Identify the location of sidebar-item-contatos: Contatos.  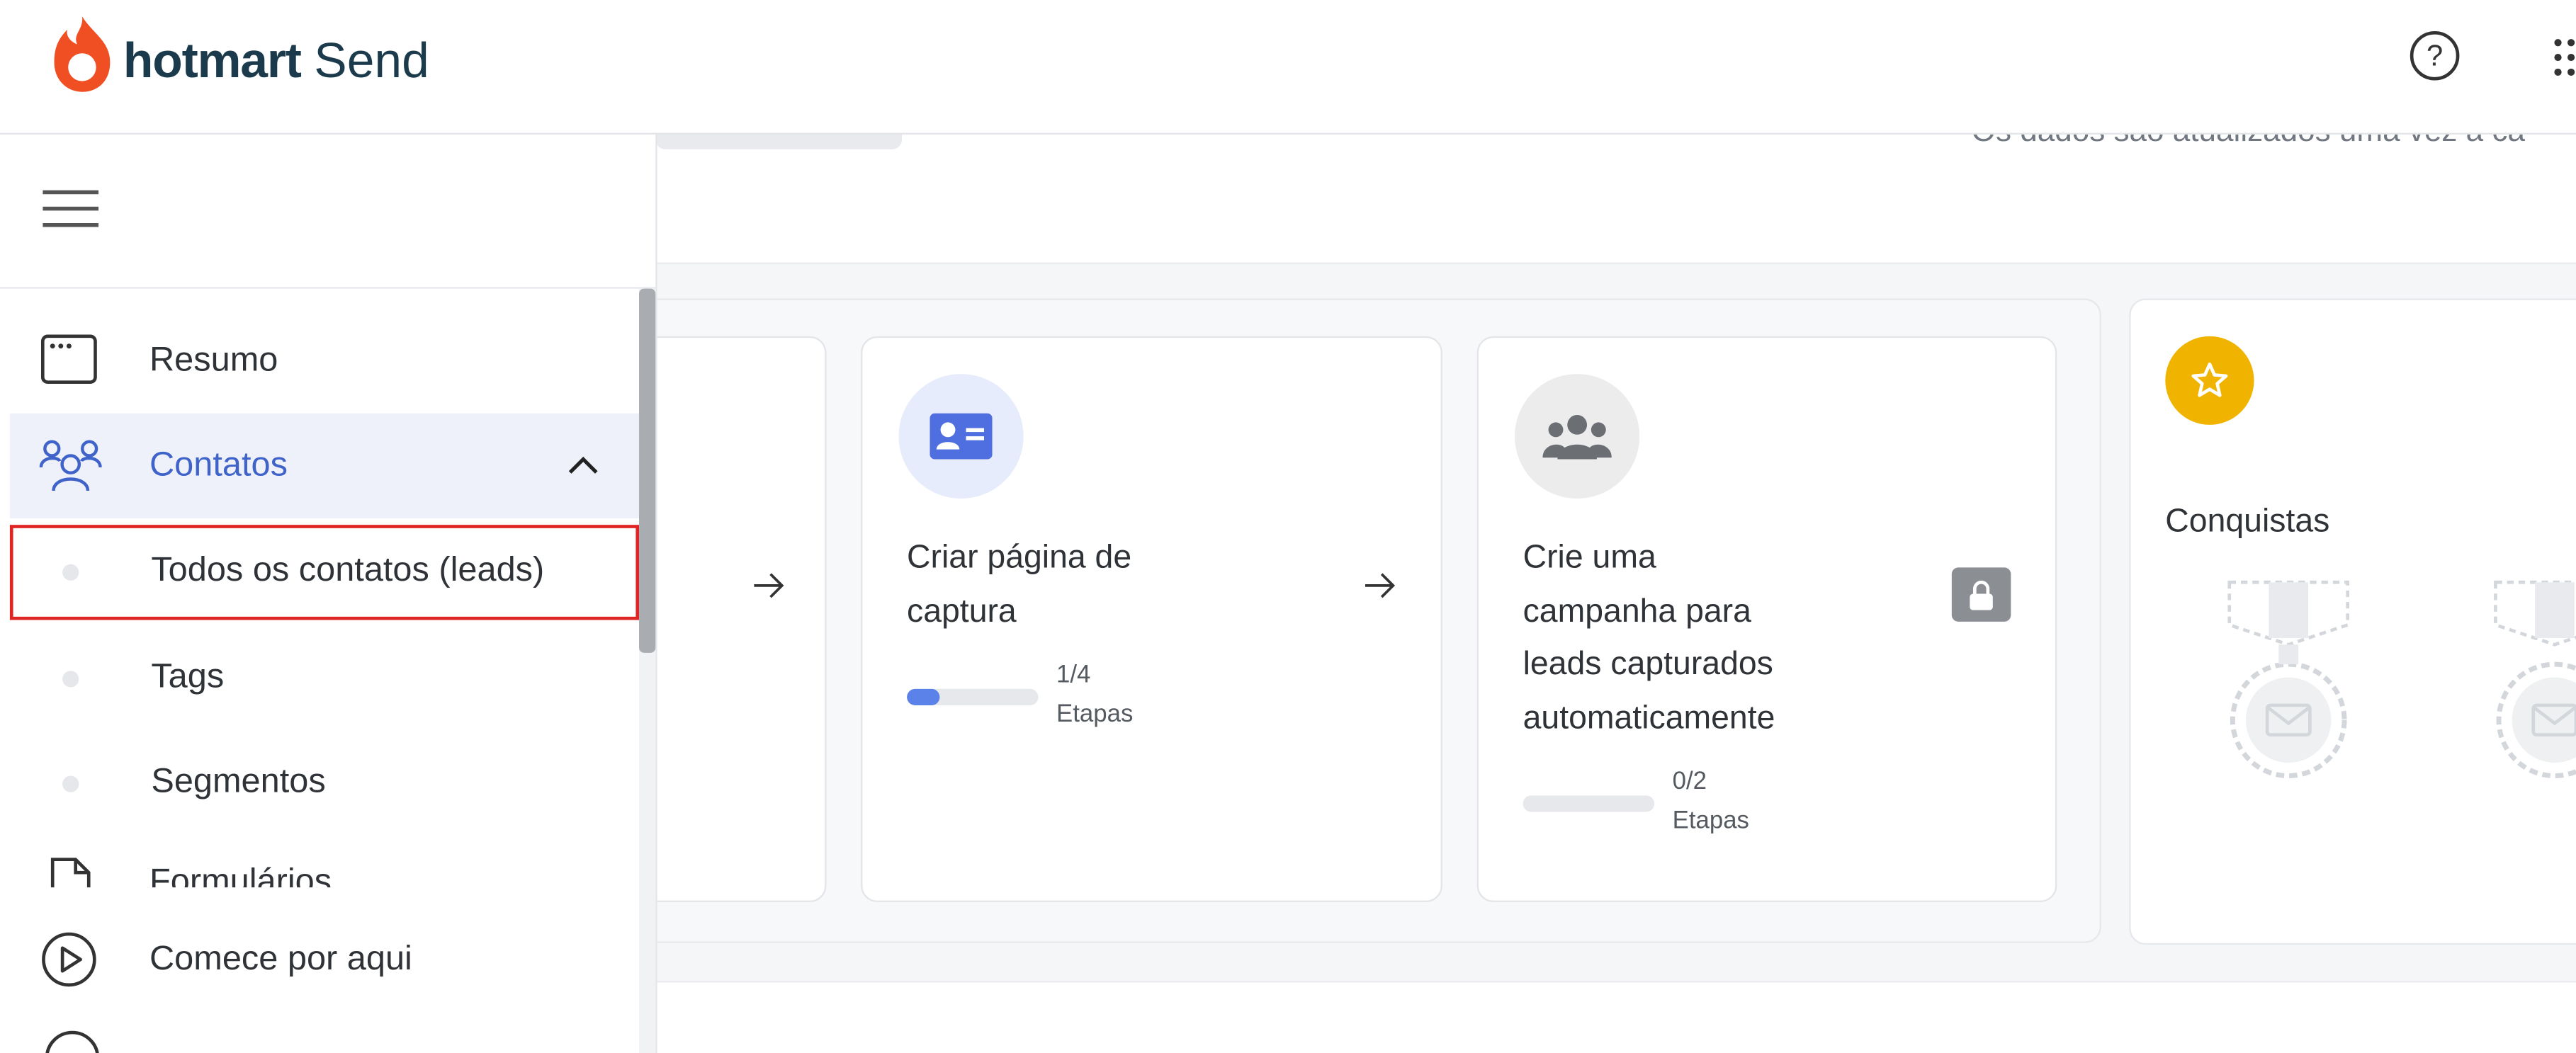
(324, 465).